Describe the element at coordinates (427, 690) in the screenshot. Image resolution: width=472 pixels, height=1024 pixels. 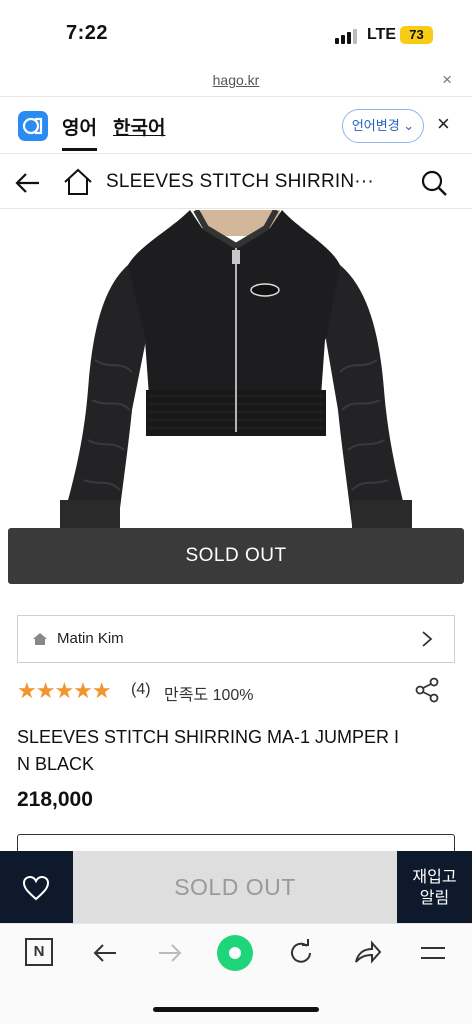
I see `share-icon` at that location.